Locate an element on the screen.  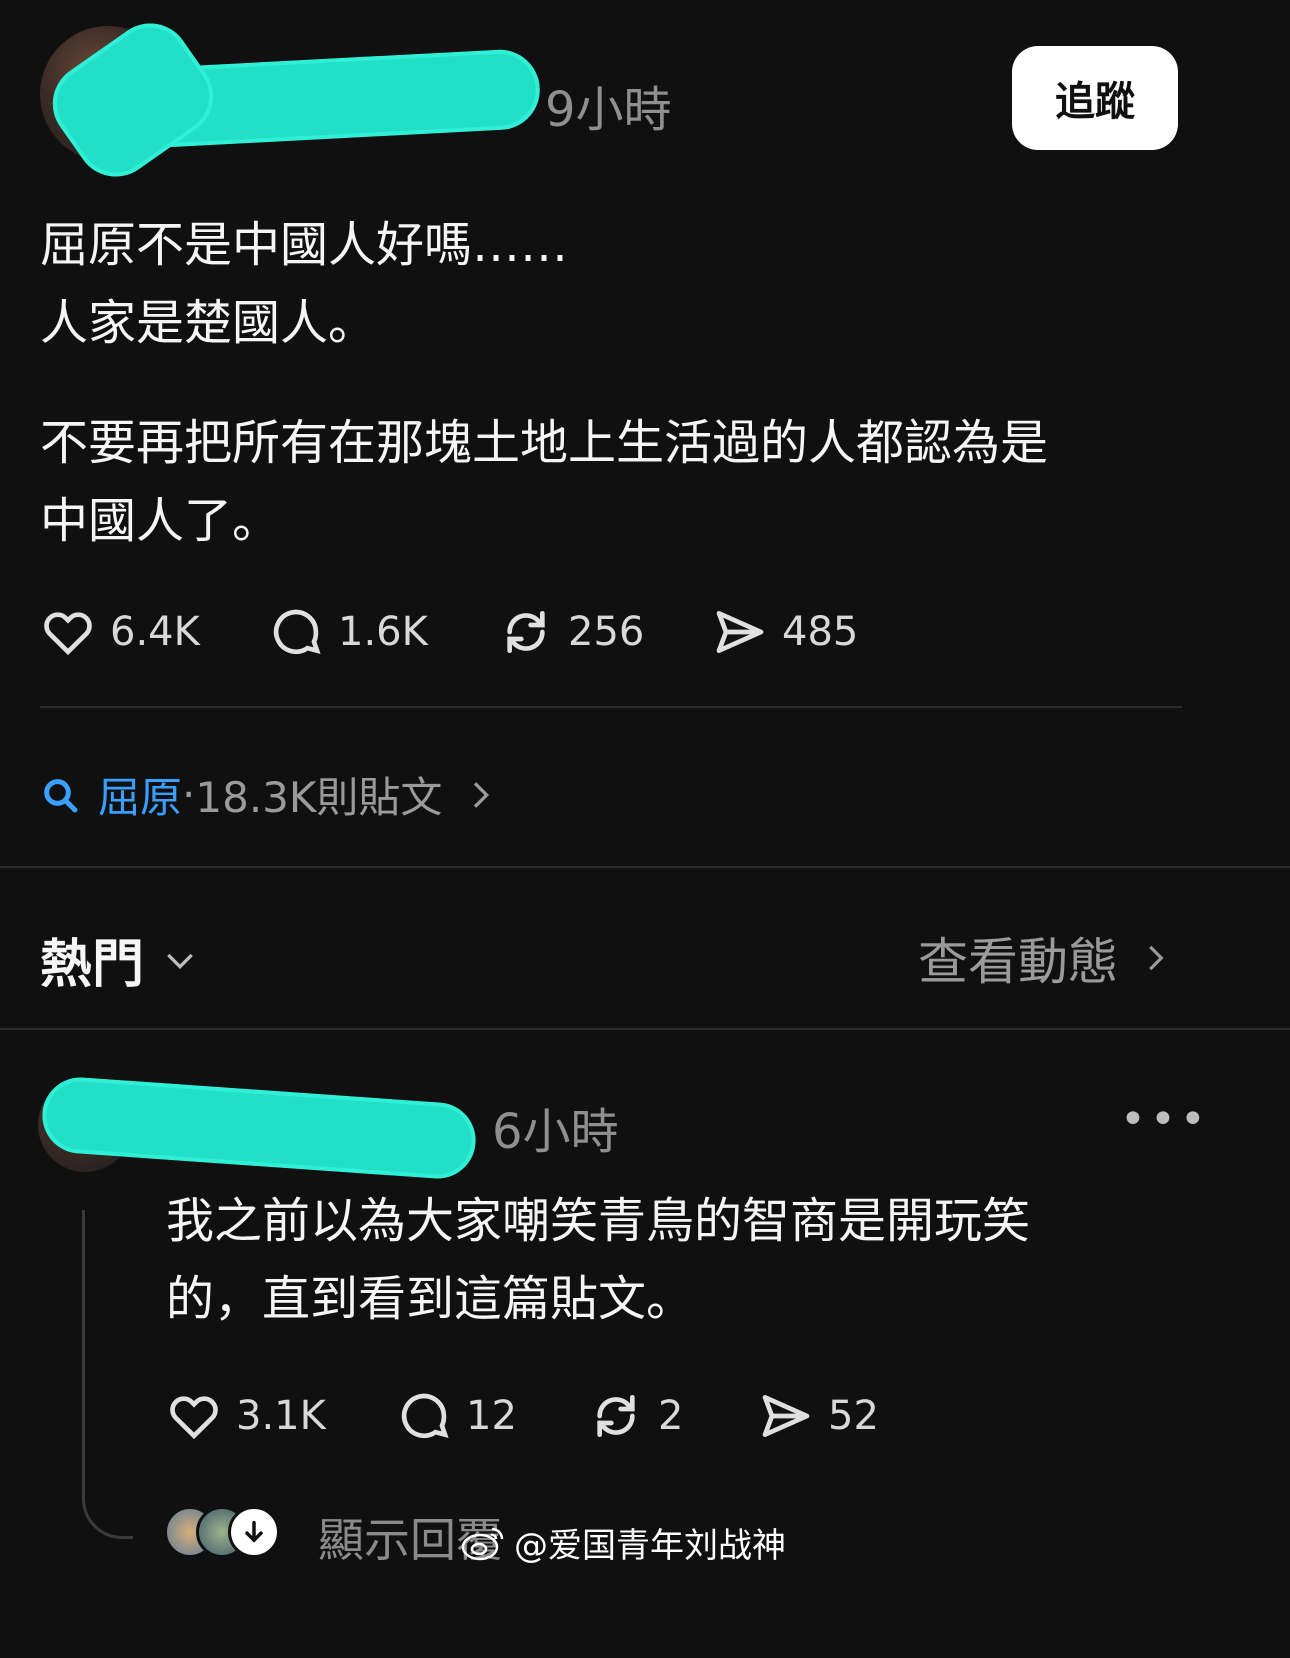
watermark-text: @爱国青年刘战神 is located at coordinates (650, 1546).